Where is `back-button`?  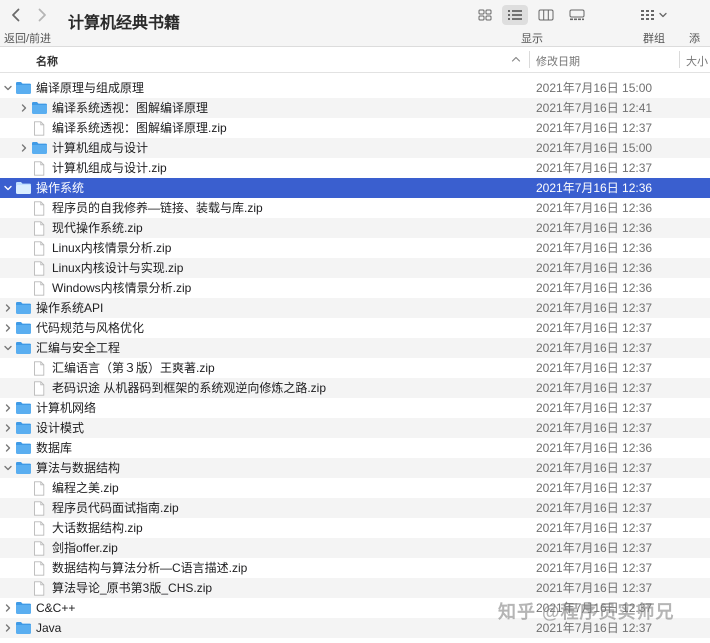 back-button is located at coordinates (16, 15).